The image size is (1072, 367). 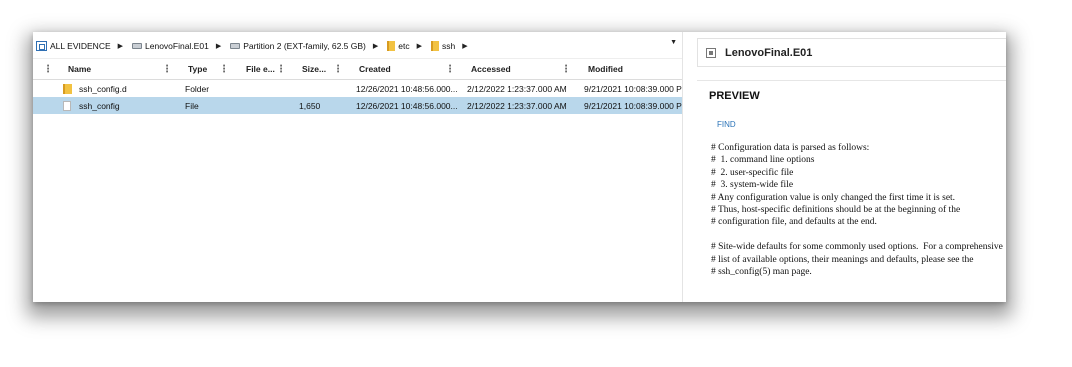 What do you see at coordinates (67, 105) in the screenshot?
I see `file-icon` at bounding box center [67, 105].